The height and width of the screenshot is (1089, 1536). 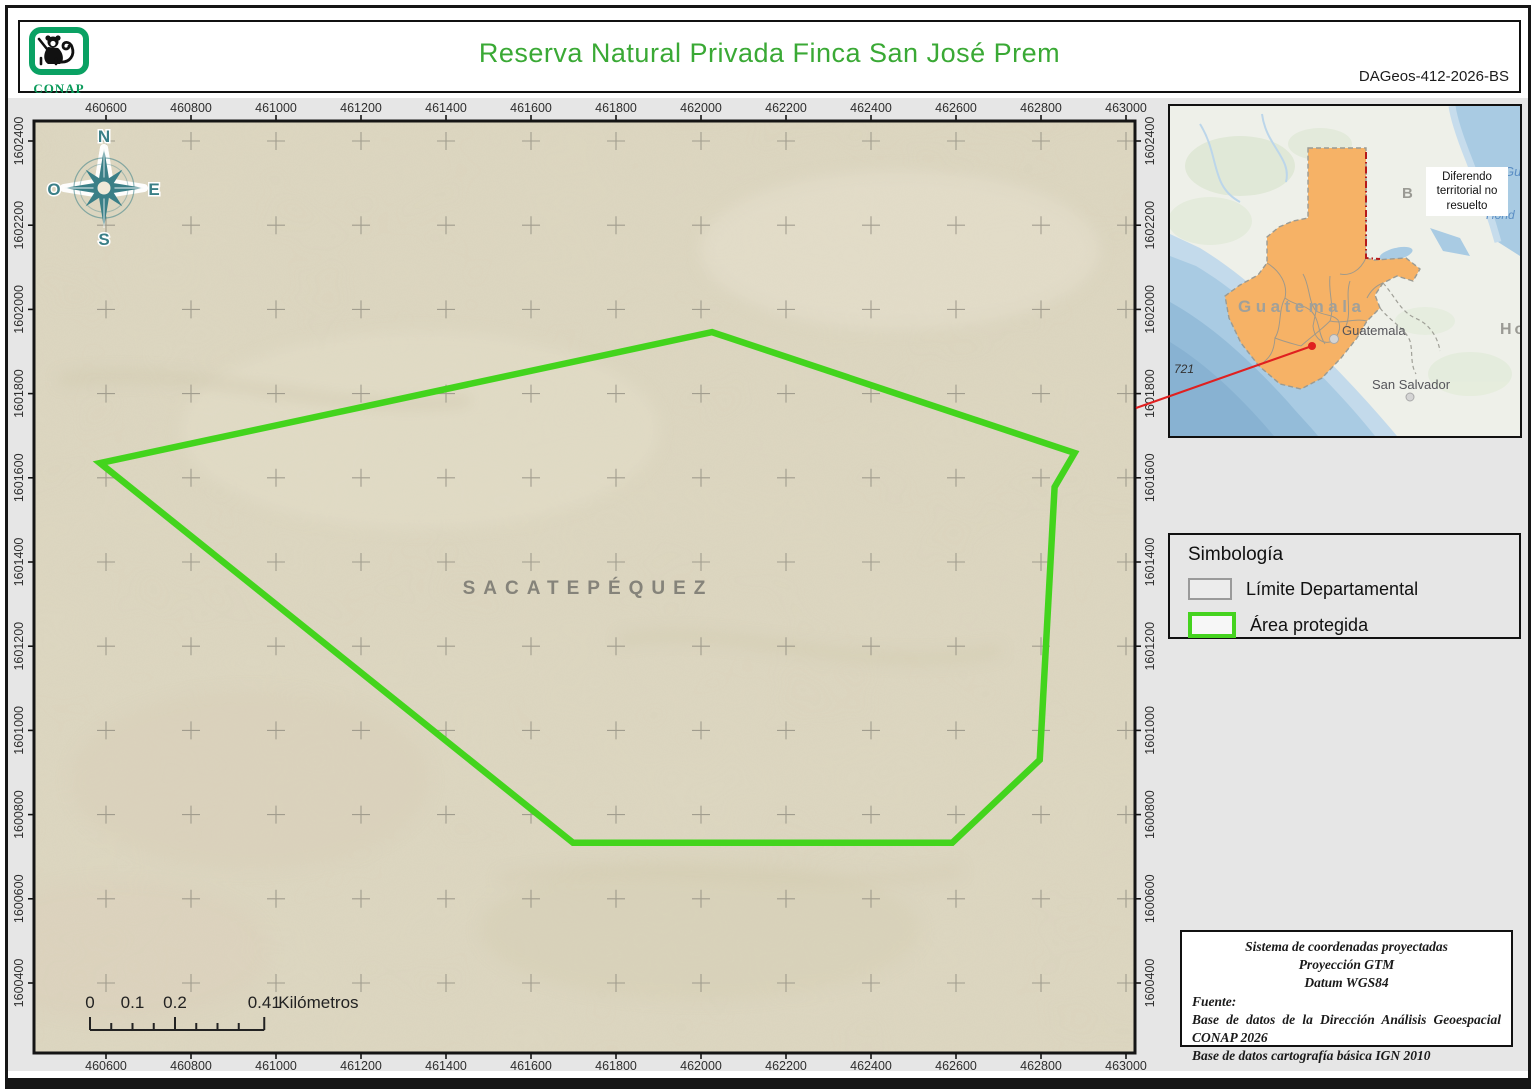 I want to click on legend-title: Simbología, so click(x=1236, y=554).